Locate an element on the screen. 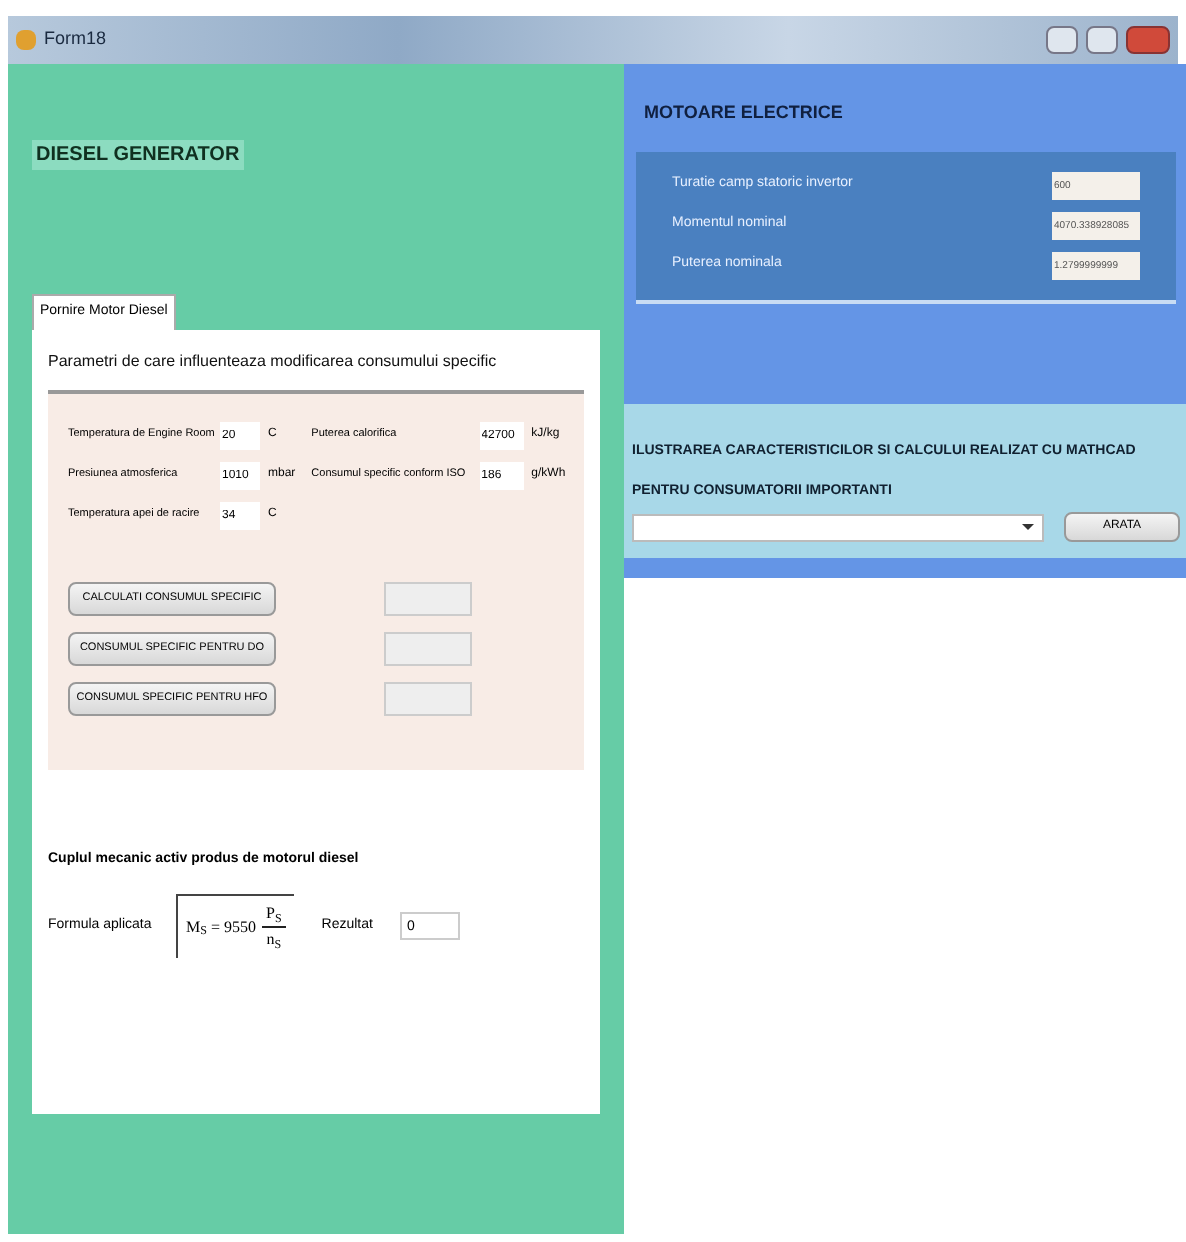  section-title: DIESEL GENERATOR is located at coordinates (138, 155).